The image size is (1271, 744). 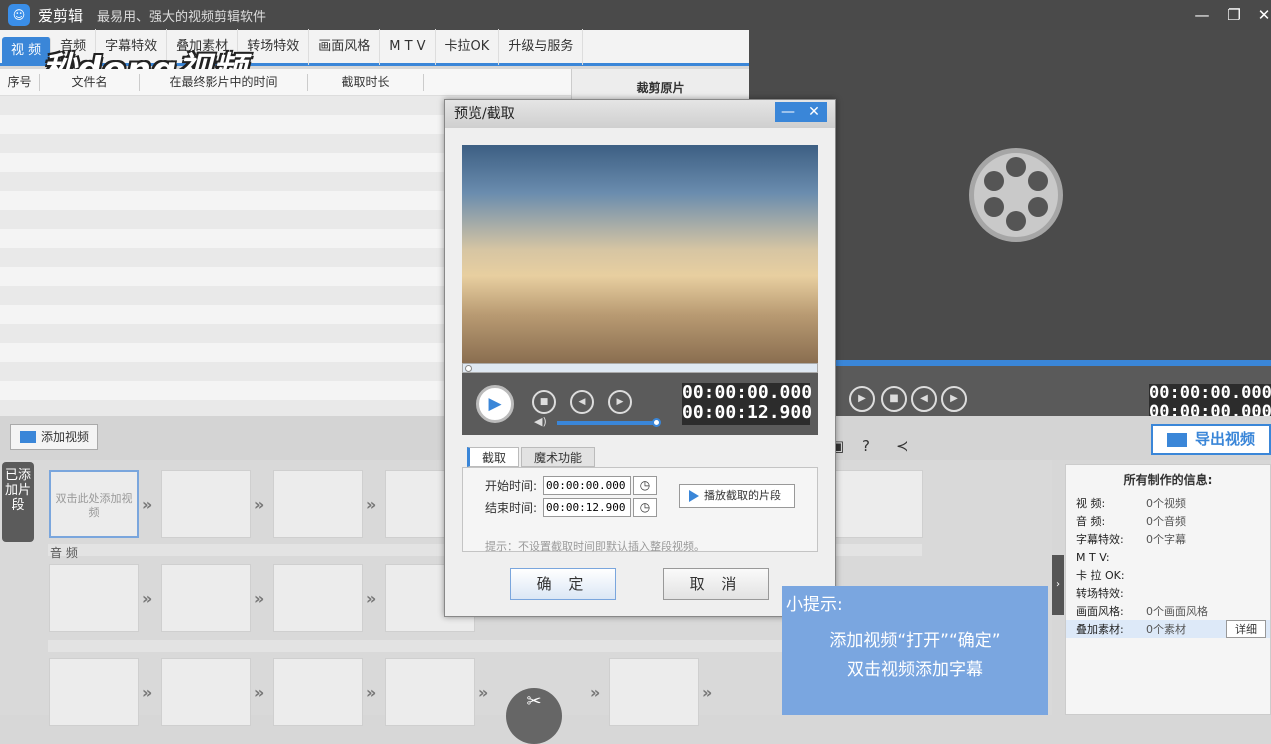 I want to click on col-duration: 截取时长, so click(x=366, y=82).